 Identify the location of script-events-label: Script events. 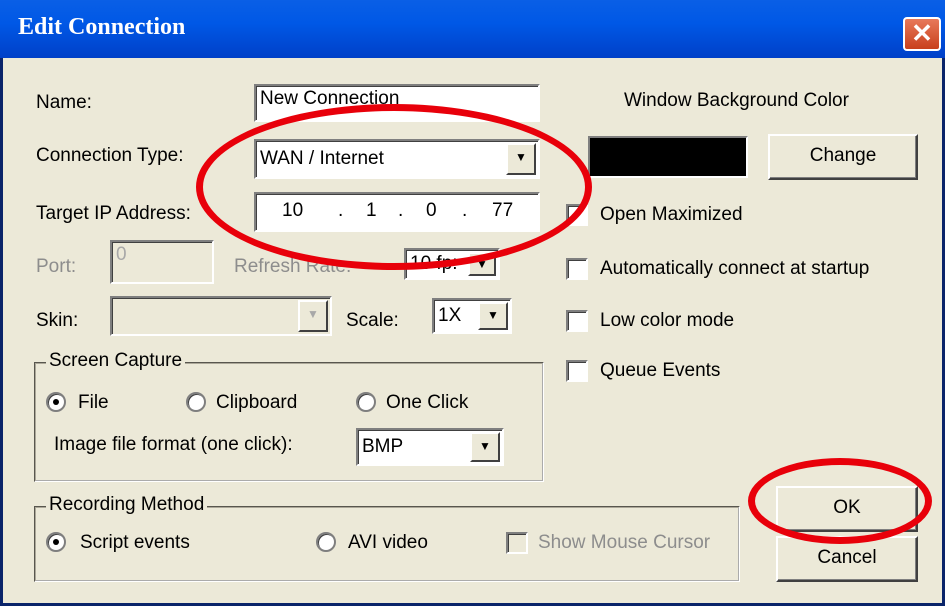
(135, 543).